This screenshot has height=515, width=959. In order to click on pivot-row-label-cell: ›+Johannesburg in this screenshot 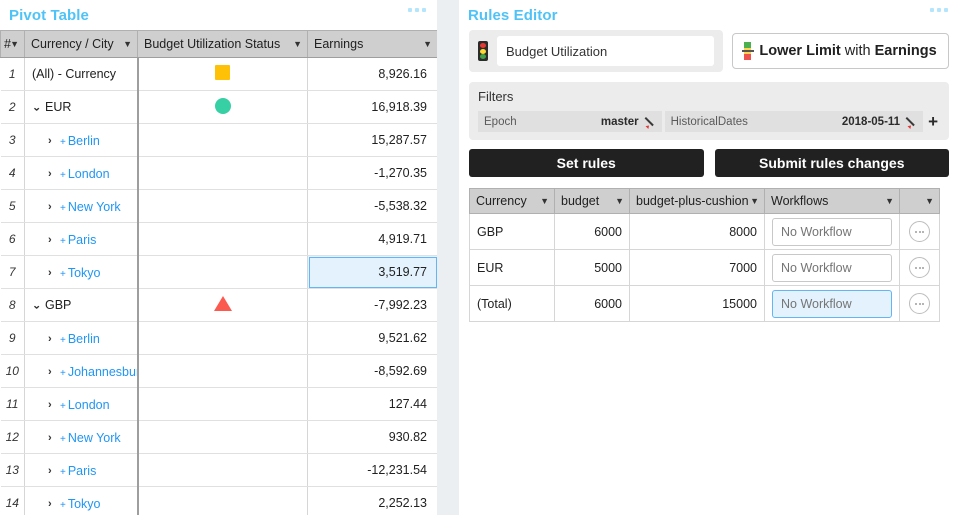, I will do `click(81, 371)`.